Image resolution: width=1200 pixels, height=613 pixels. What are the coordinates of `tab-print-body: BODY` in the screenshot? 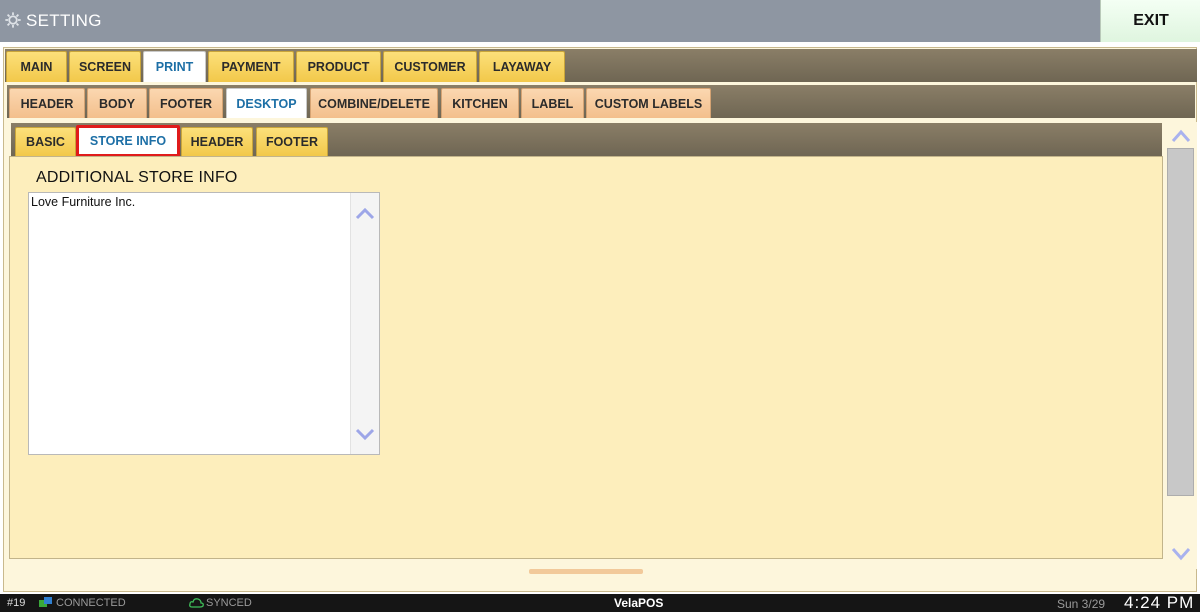 It's located at (117, 103).